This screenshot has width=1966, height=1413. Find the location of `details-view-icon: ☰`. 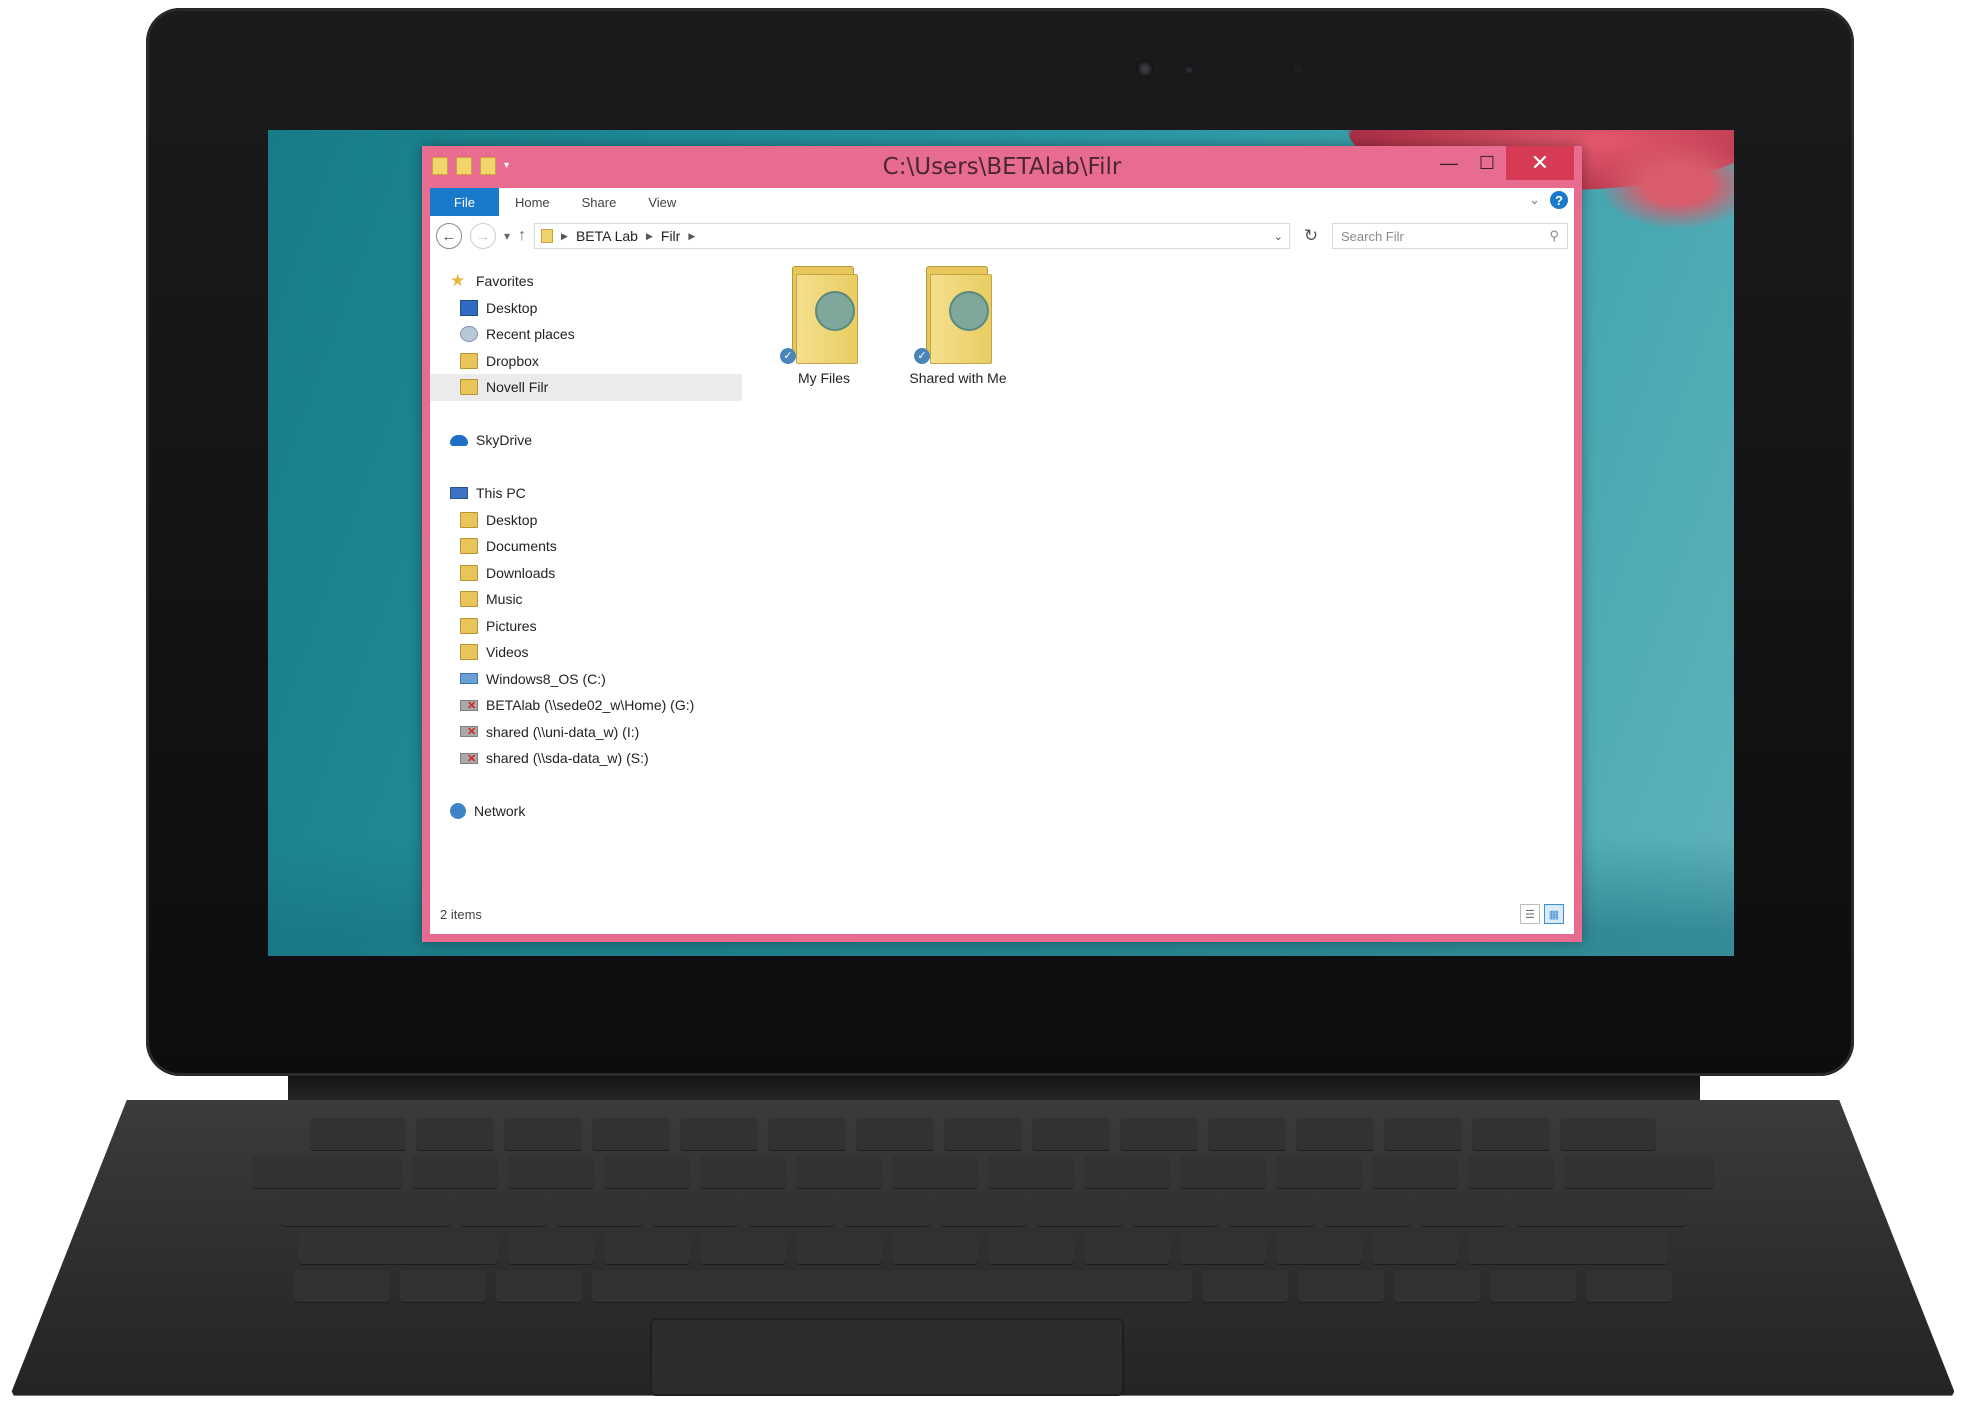

details-view-icon: ☰ is located at coordinates (1530, 914).